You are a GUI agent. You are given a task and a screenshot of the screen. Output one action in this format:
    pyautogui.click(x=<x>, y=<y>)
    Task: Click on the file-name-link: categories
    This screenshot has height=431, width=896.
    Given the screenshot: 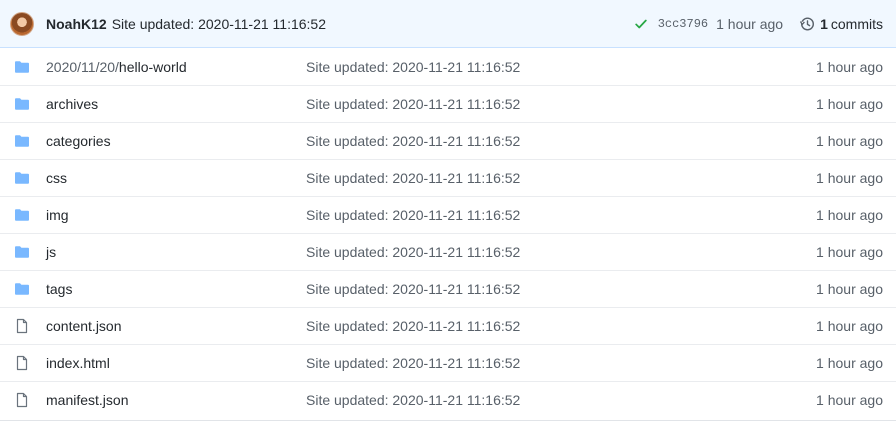 What is the action you would take?
    pyautogui.click(x=78, y=141)
    